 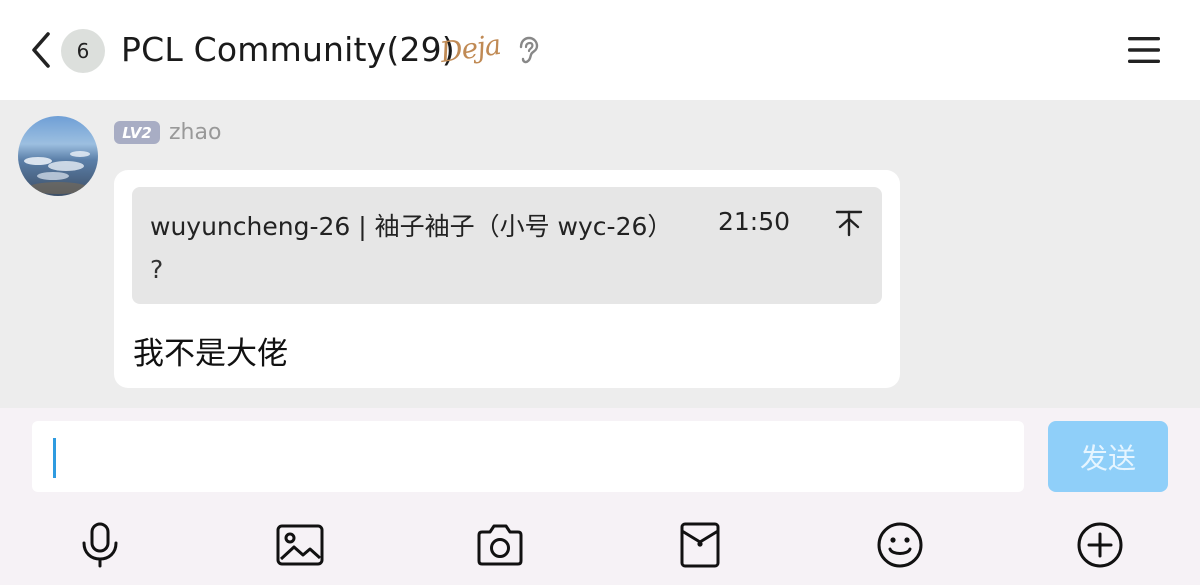 I want to click on image-icon, so click(x=300, y=545).